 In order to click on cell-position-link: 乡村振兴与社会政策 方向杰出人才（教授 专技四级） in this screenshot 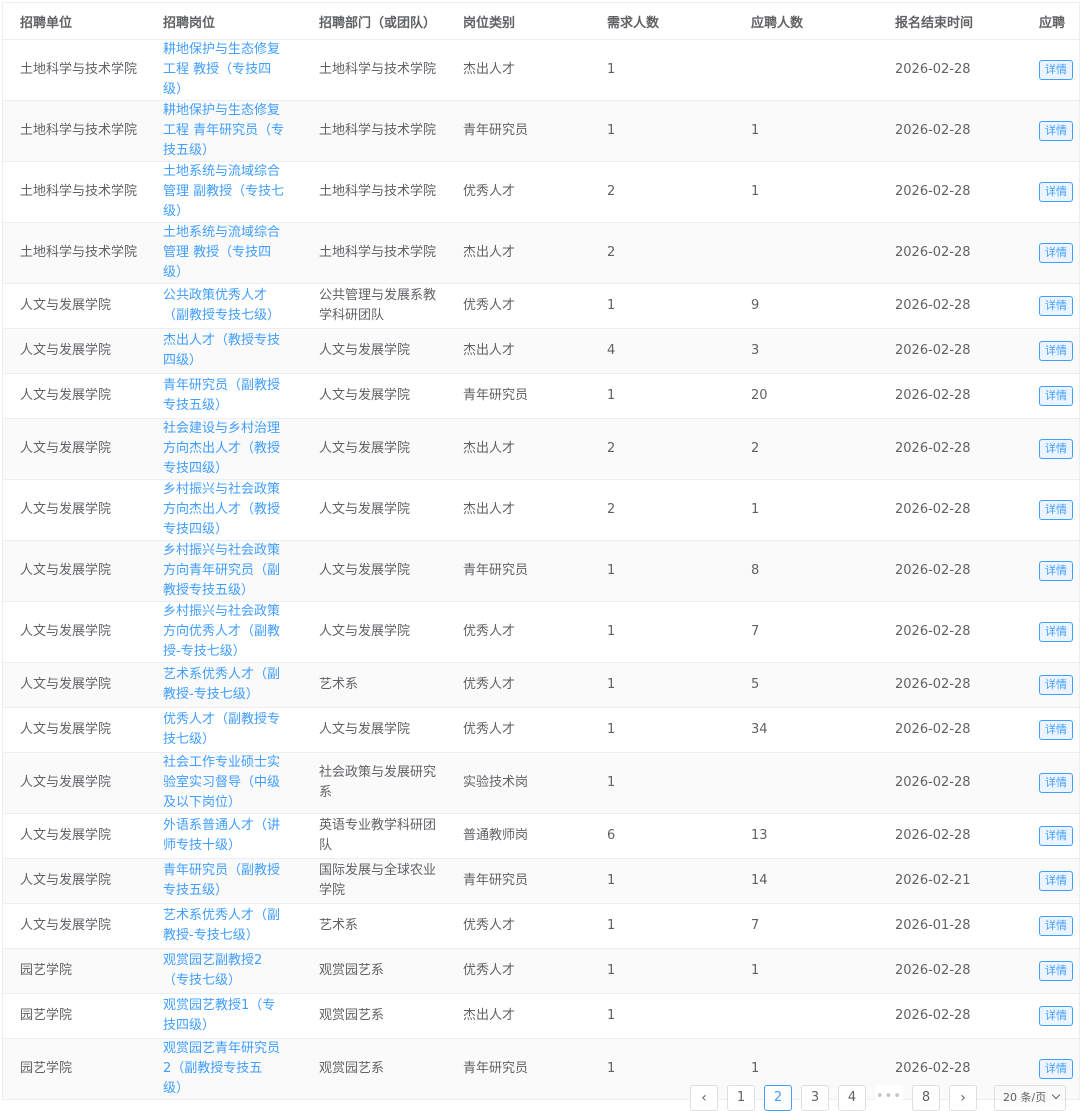, I will do `click(232, 510)`.